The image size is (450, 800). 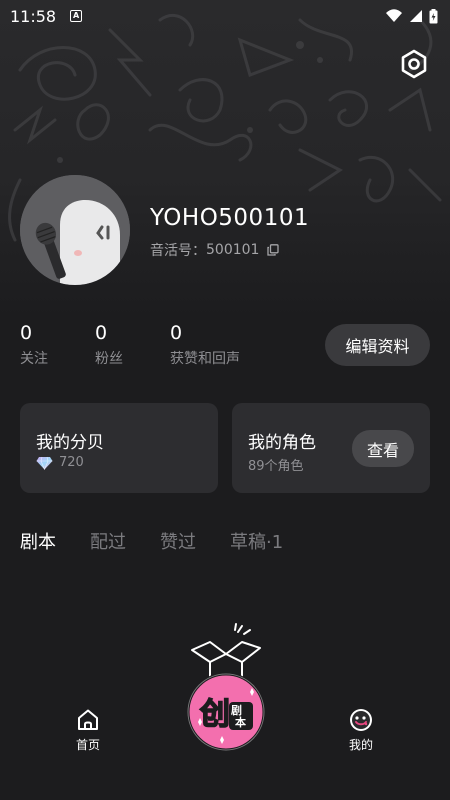 I want to click on content-tabs: 剧本 配过 赞过 草稿·1, so click(x=168, y=541).